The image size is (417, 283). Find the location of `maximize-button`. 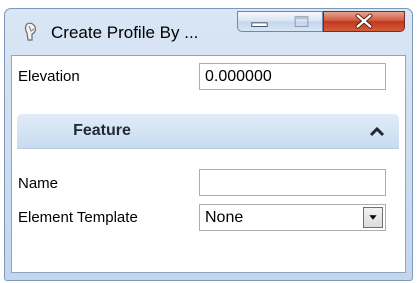

maximize-button is located at coordinates (302, 21).